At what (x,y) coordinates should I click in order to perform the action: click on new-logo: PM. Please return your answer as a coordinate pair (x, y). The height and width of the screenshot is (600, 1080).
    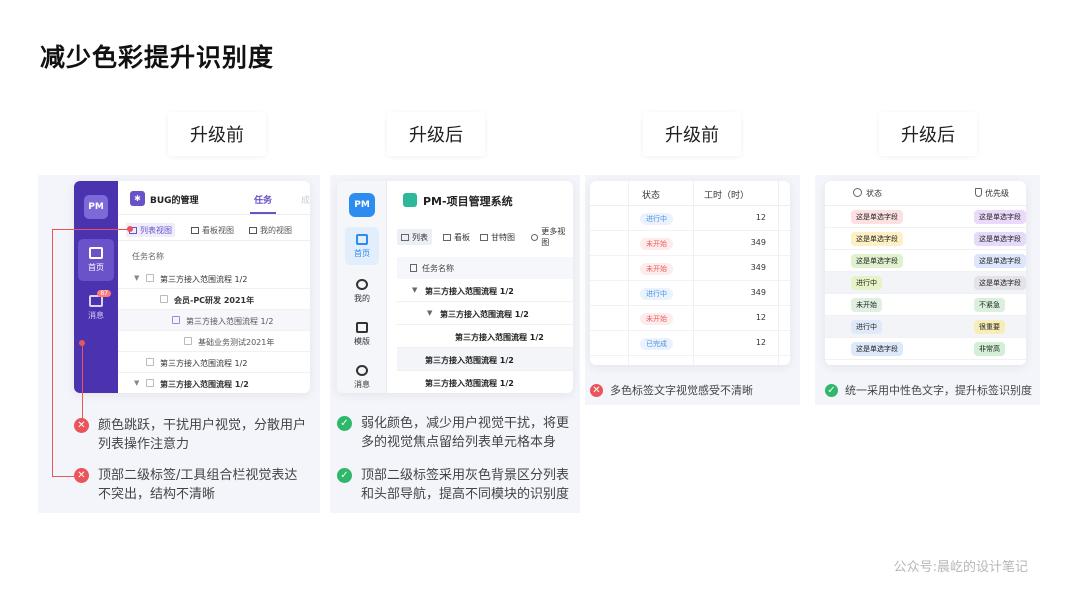
    Looking at the image, I should click on (362, 205).